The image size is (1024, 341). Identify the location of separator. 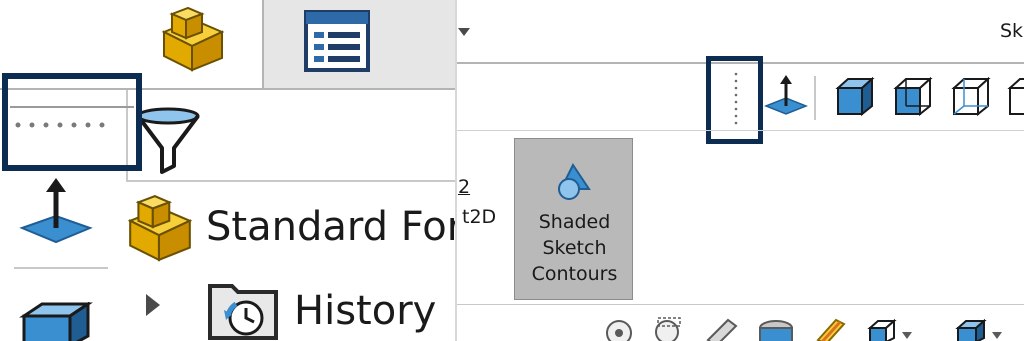
(61, 268).